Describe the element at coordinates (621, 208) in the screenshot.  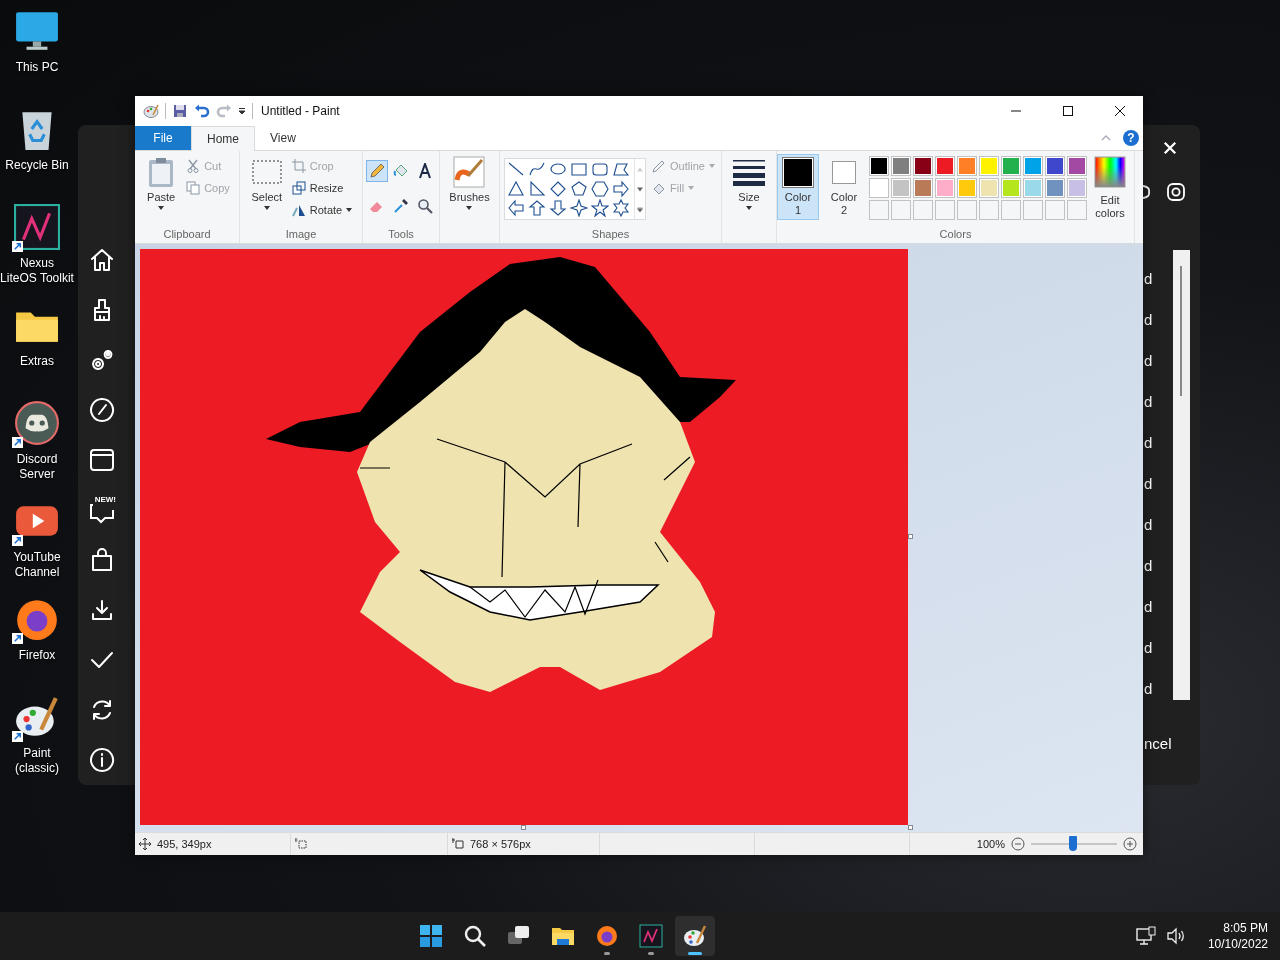
I see `six-point-star-shape-icon` at that location.